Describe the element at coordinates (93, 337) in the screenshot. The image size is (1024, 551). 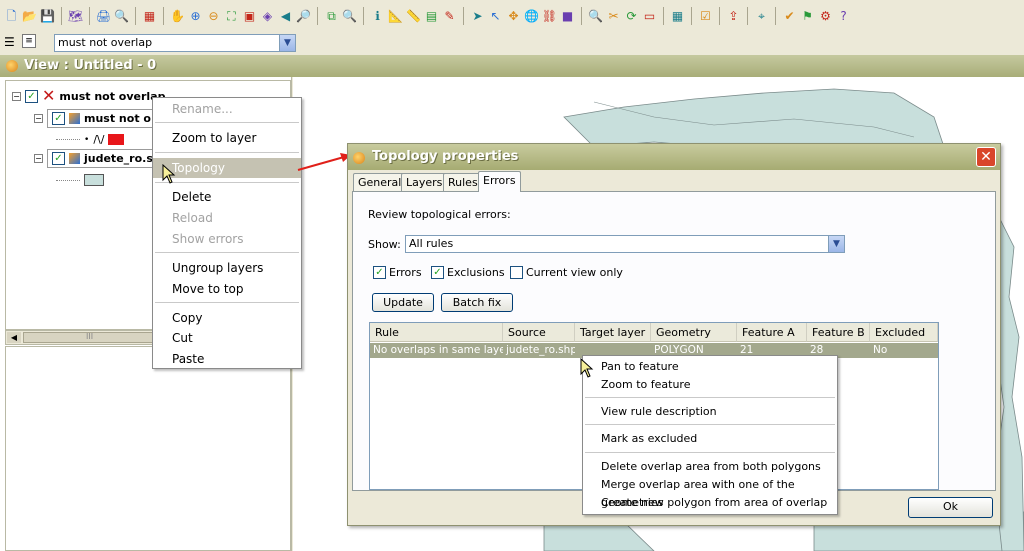
I see `scroll-thumb: III` at that location.